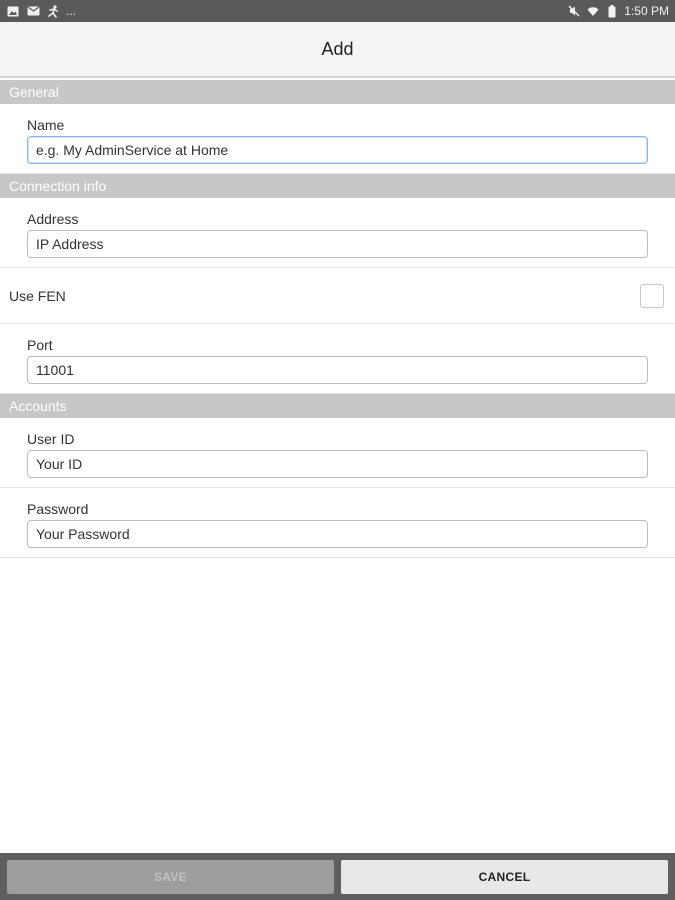  Describe the element at coordinates (53, 219) in the screenshot. I see `address-label: Address` at that location.